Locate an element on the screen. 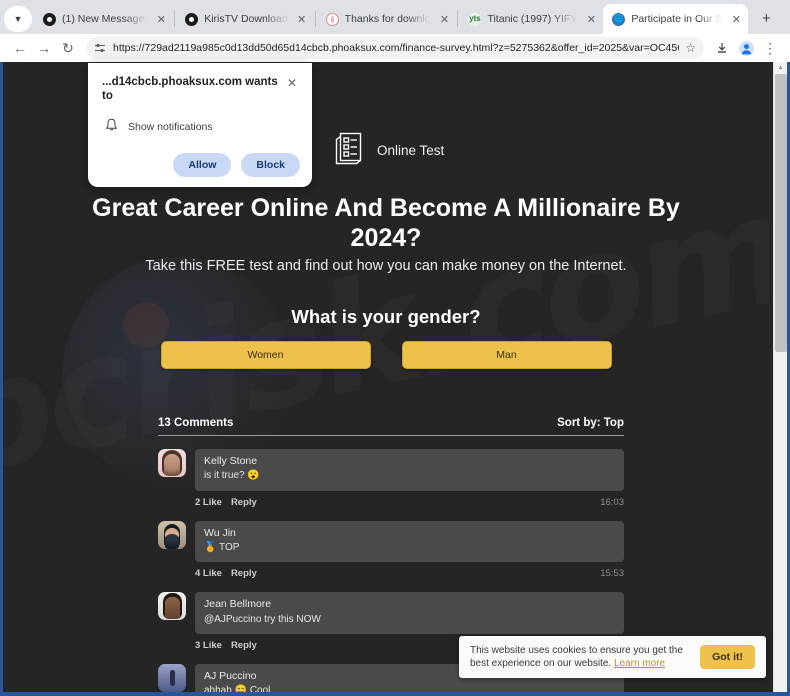  browser-tab-5-active: 🌐 Participate in Our S ✕ is located at coordinates (676, 19).